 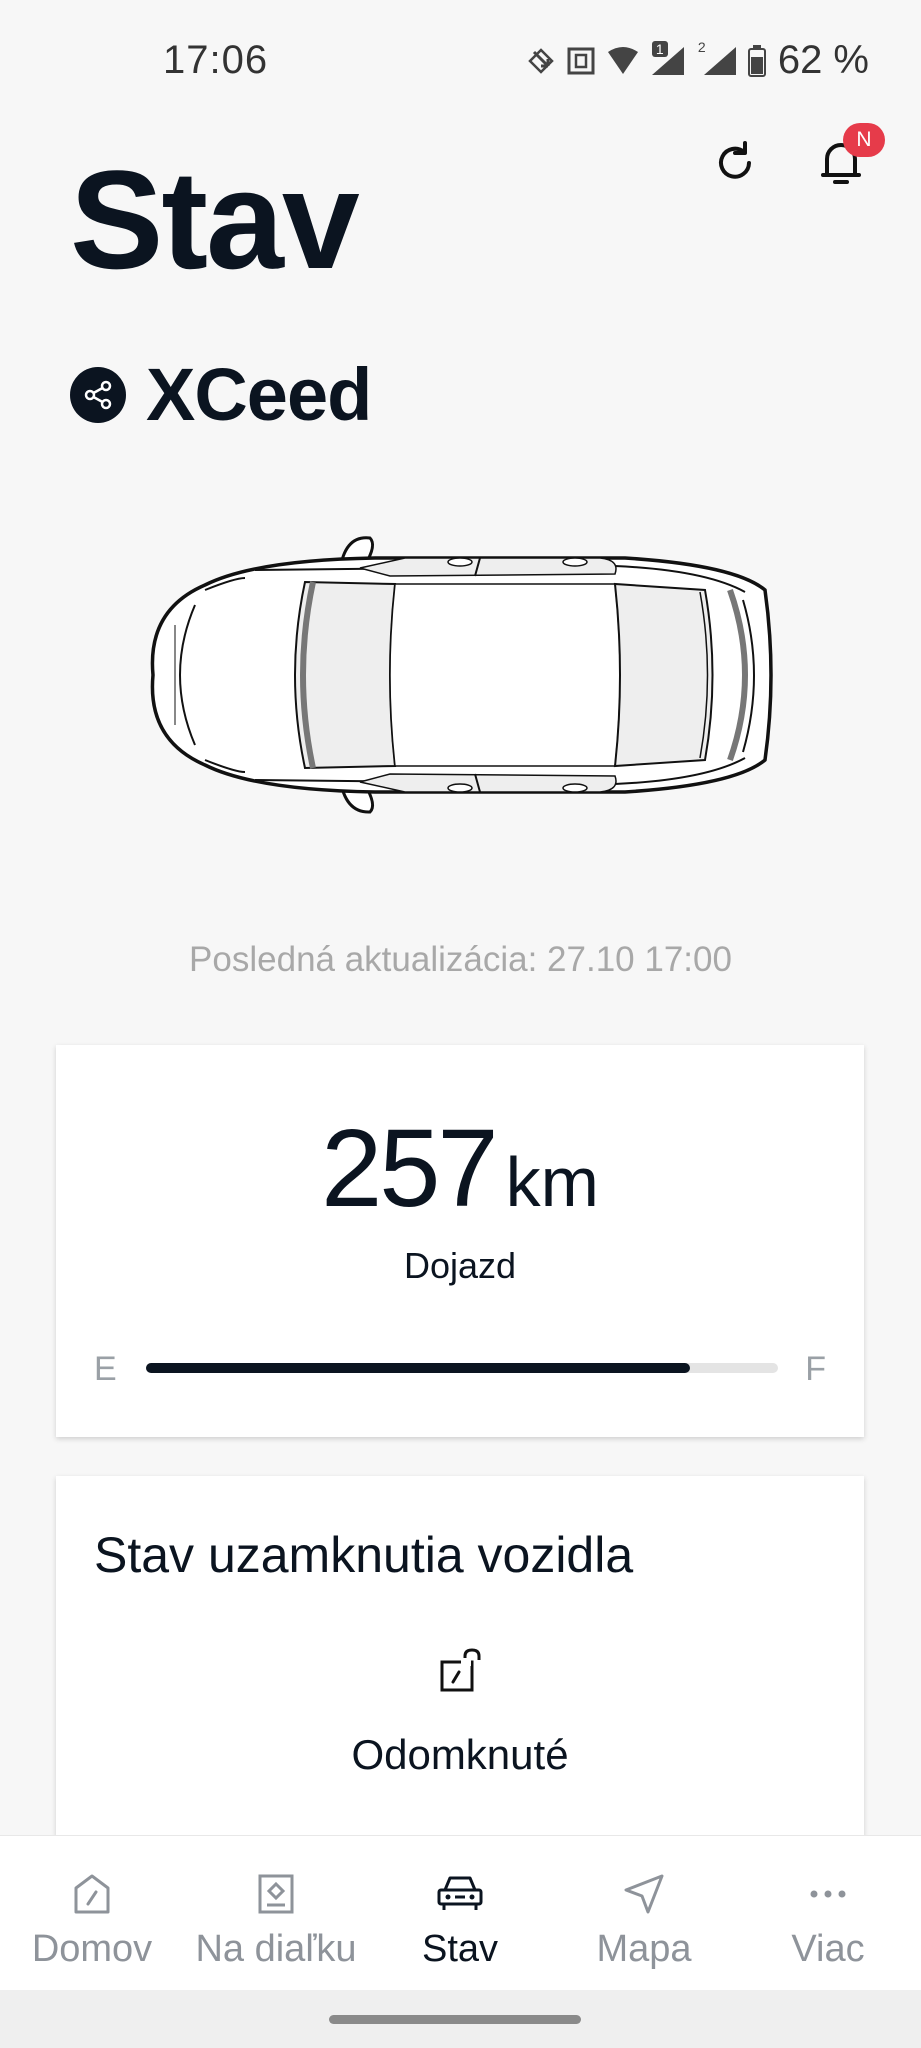 I want to click on vehicle-selector: XCeed, so click(x=221, y=394).